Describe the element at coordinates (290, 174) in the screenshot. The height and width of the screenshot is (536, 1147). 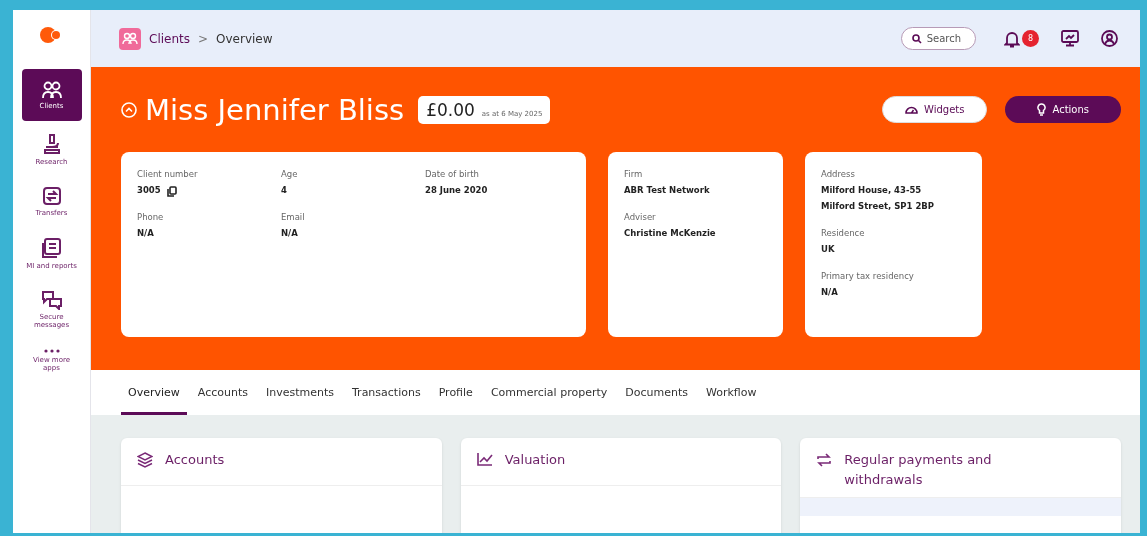
I see `field-label: Age` at that location.